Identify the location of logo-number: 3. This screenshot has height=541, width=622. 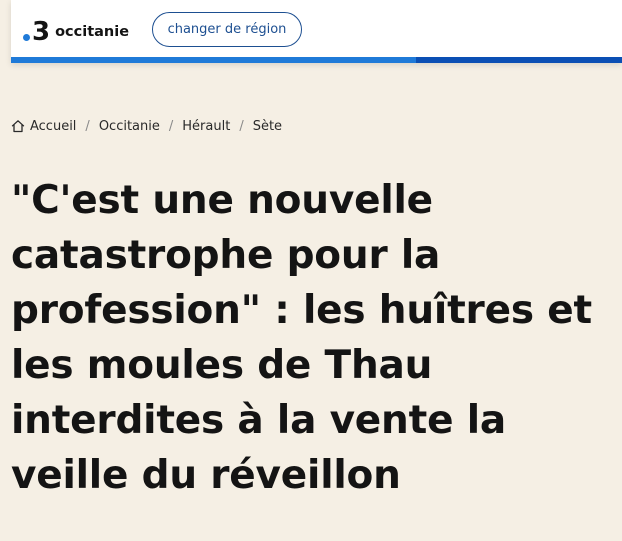
(41, 32).